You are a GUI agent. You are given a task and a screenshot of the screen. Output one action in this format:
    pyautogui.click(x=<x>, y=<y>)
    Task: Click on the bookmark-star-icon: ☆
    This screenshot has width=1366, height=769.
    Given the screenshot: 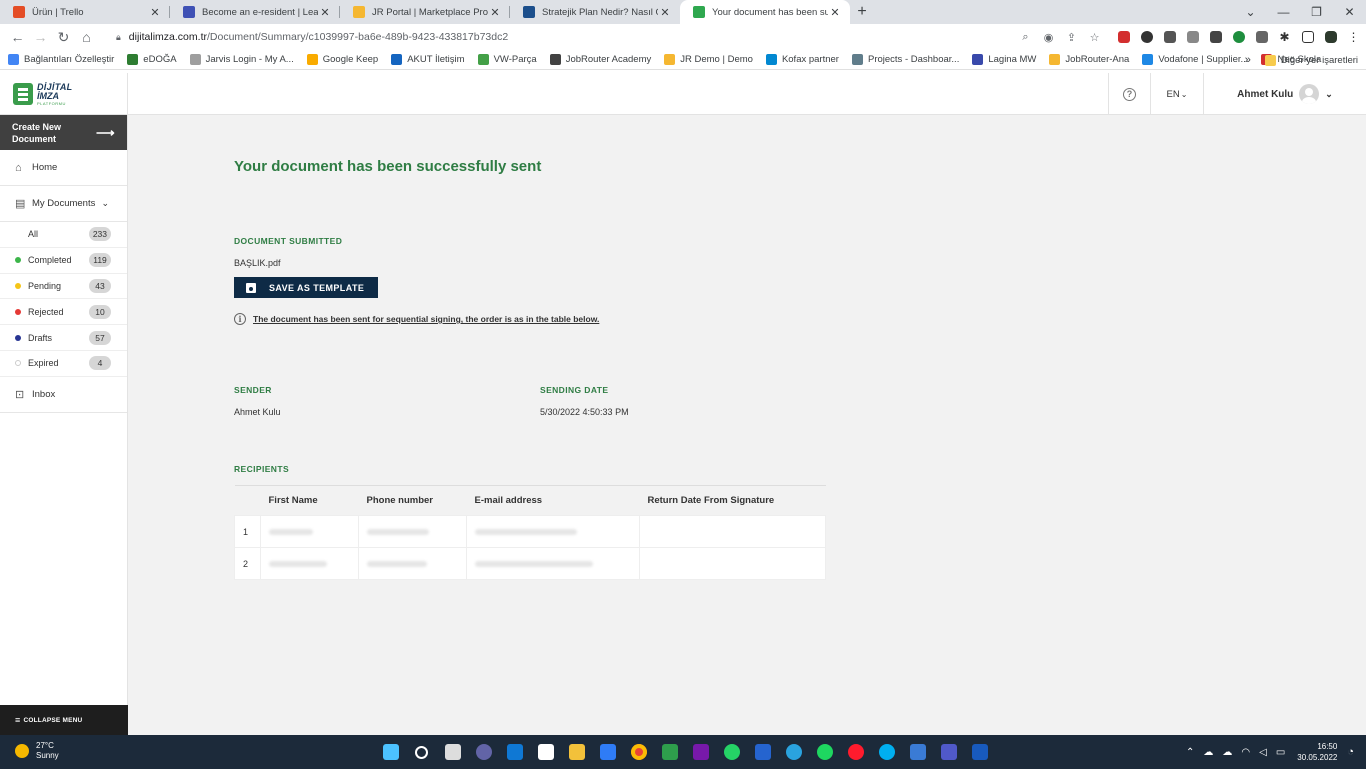 What is the action you would take?
    pyautogui.click(x=1094, y=37)
    